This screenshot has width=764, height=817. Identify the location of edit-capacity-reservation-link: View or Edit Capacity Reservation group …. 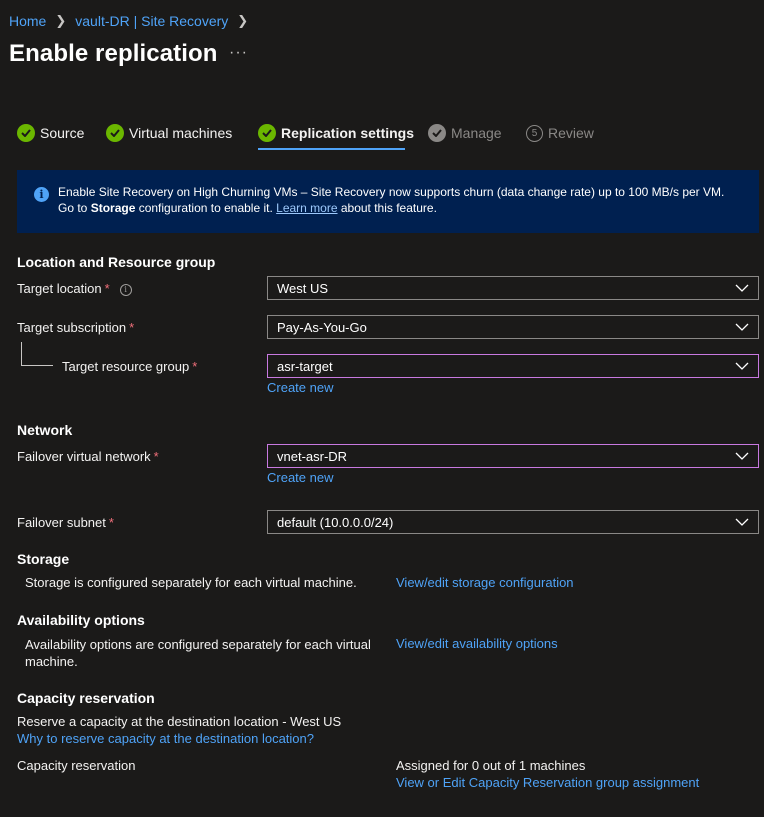
(547, 782).